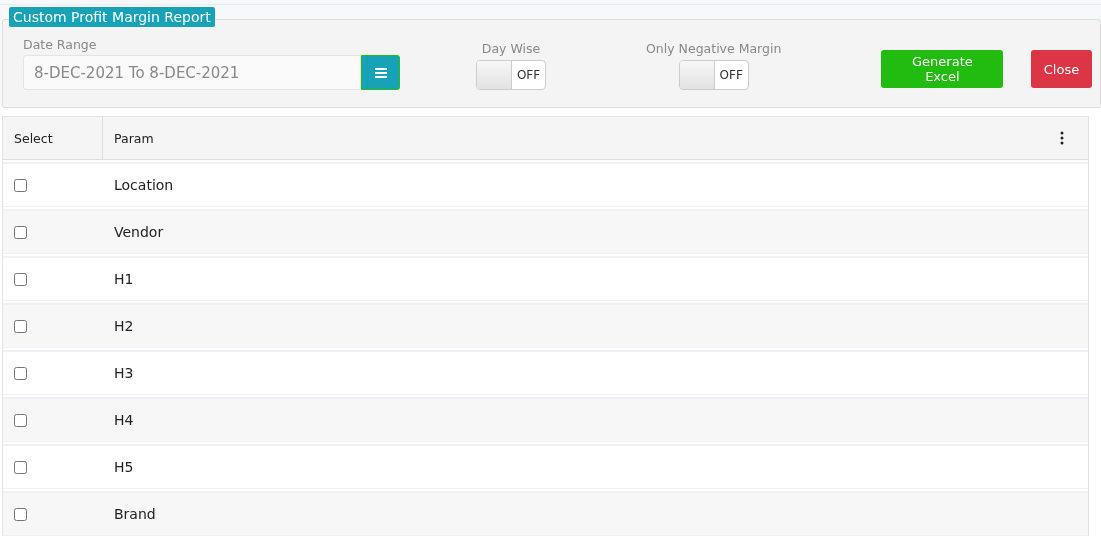  What do you see at coordinates (128, 138) in the screenshot?
I see `column-header: Param` at bounding box center [128, 138].